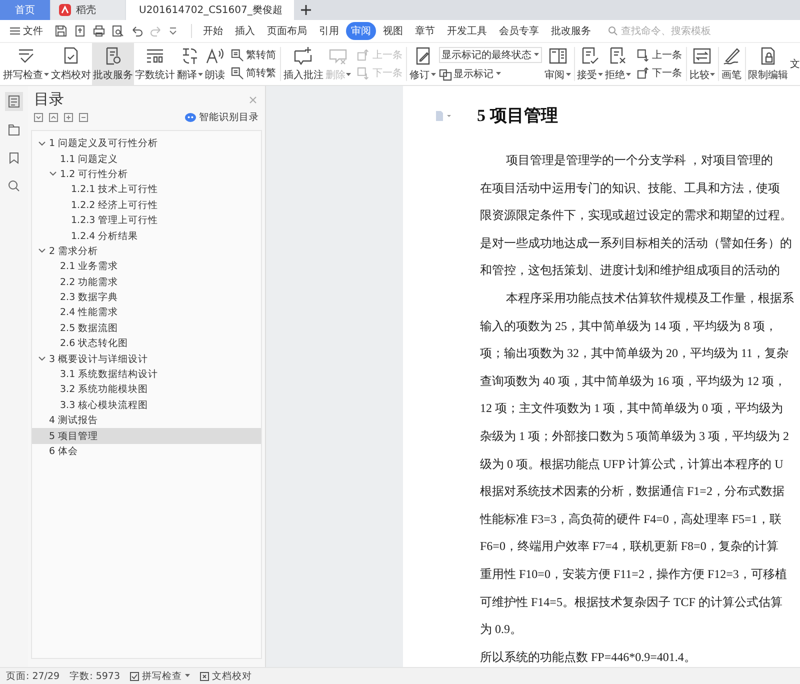 The height and width of the screenshot is (684, 800). Describe the element at coordinates (146, 344) in the screenshot. I see `toc-item: 2.6 状态转化图` at that location.